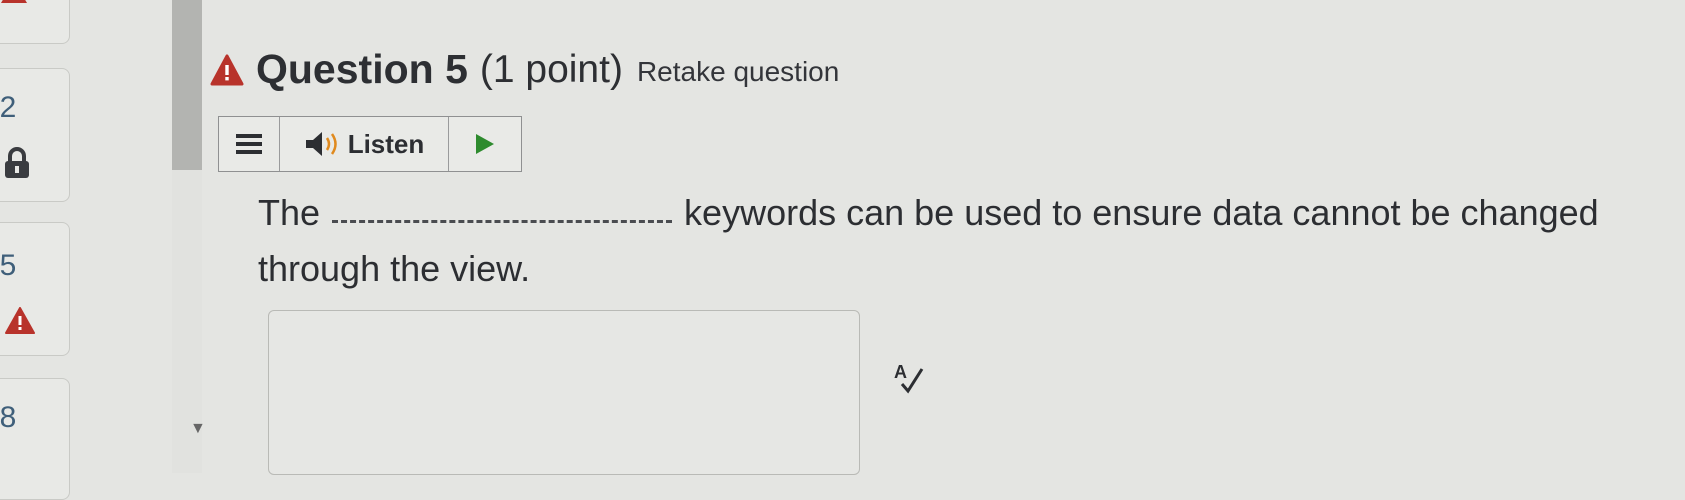  Describe the element at coordinates (17, 162) in the screenshot. I see `lock-icon` at that location.